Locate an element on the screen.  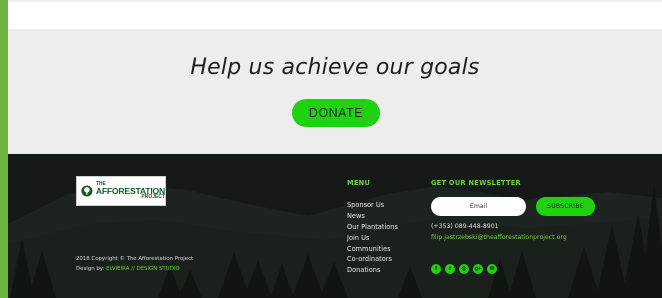
afforestation-logo: THE AFFORESTATION PROJECT is located at coordinates (121, 191).